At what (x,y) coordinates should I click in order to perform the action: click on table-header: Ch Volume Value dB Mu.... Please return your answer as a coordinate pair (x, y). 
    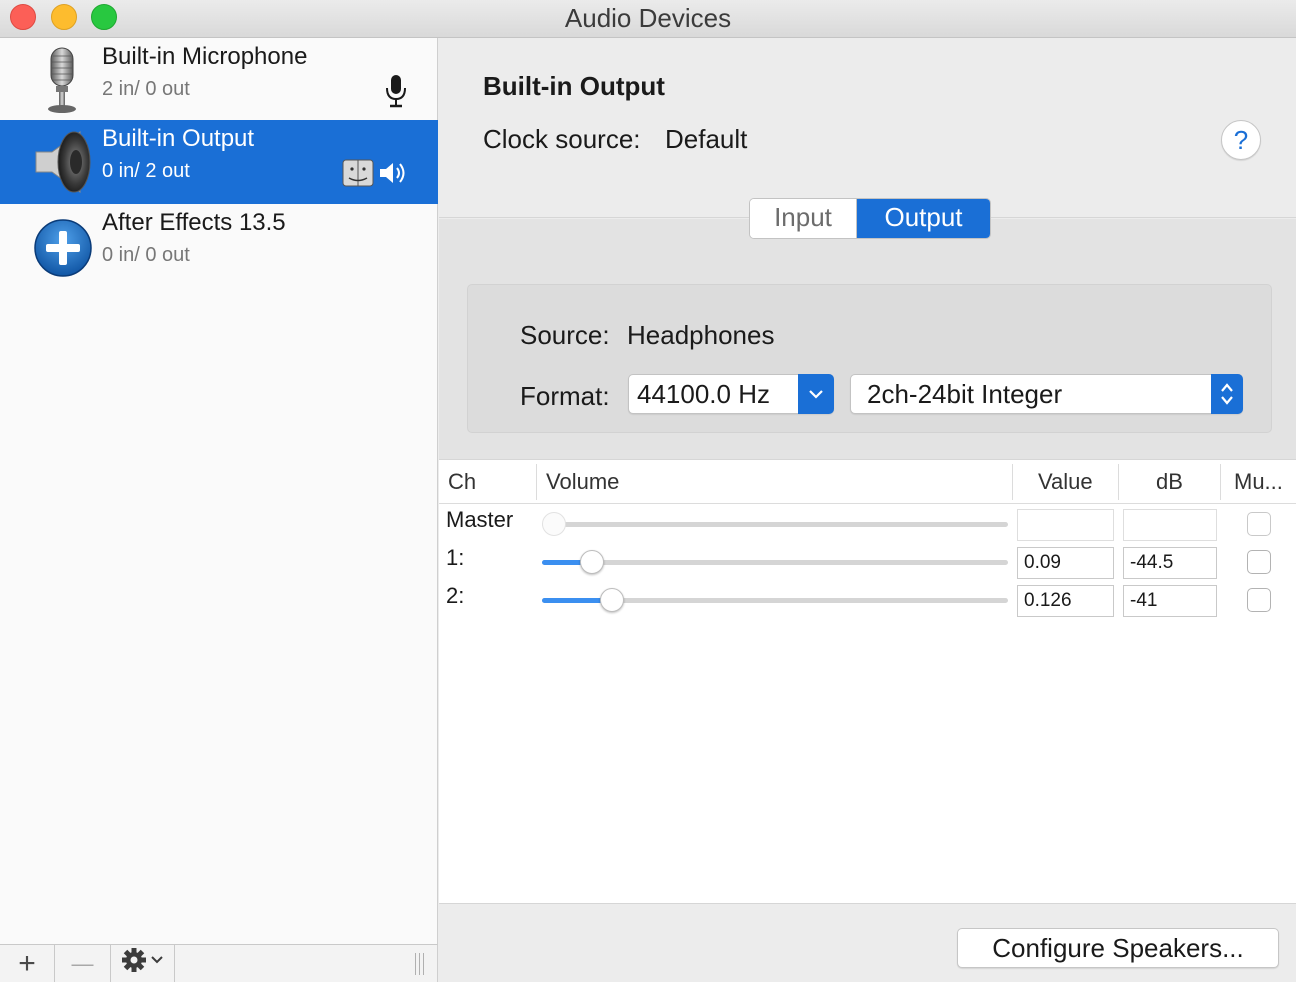
    Looking at the image, I should click on (867, 482).